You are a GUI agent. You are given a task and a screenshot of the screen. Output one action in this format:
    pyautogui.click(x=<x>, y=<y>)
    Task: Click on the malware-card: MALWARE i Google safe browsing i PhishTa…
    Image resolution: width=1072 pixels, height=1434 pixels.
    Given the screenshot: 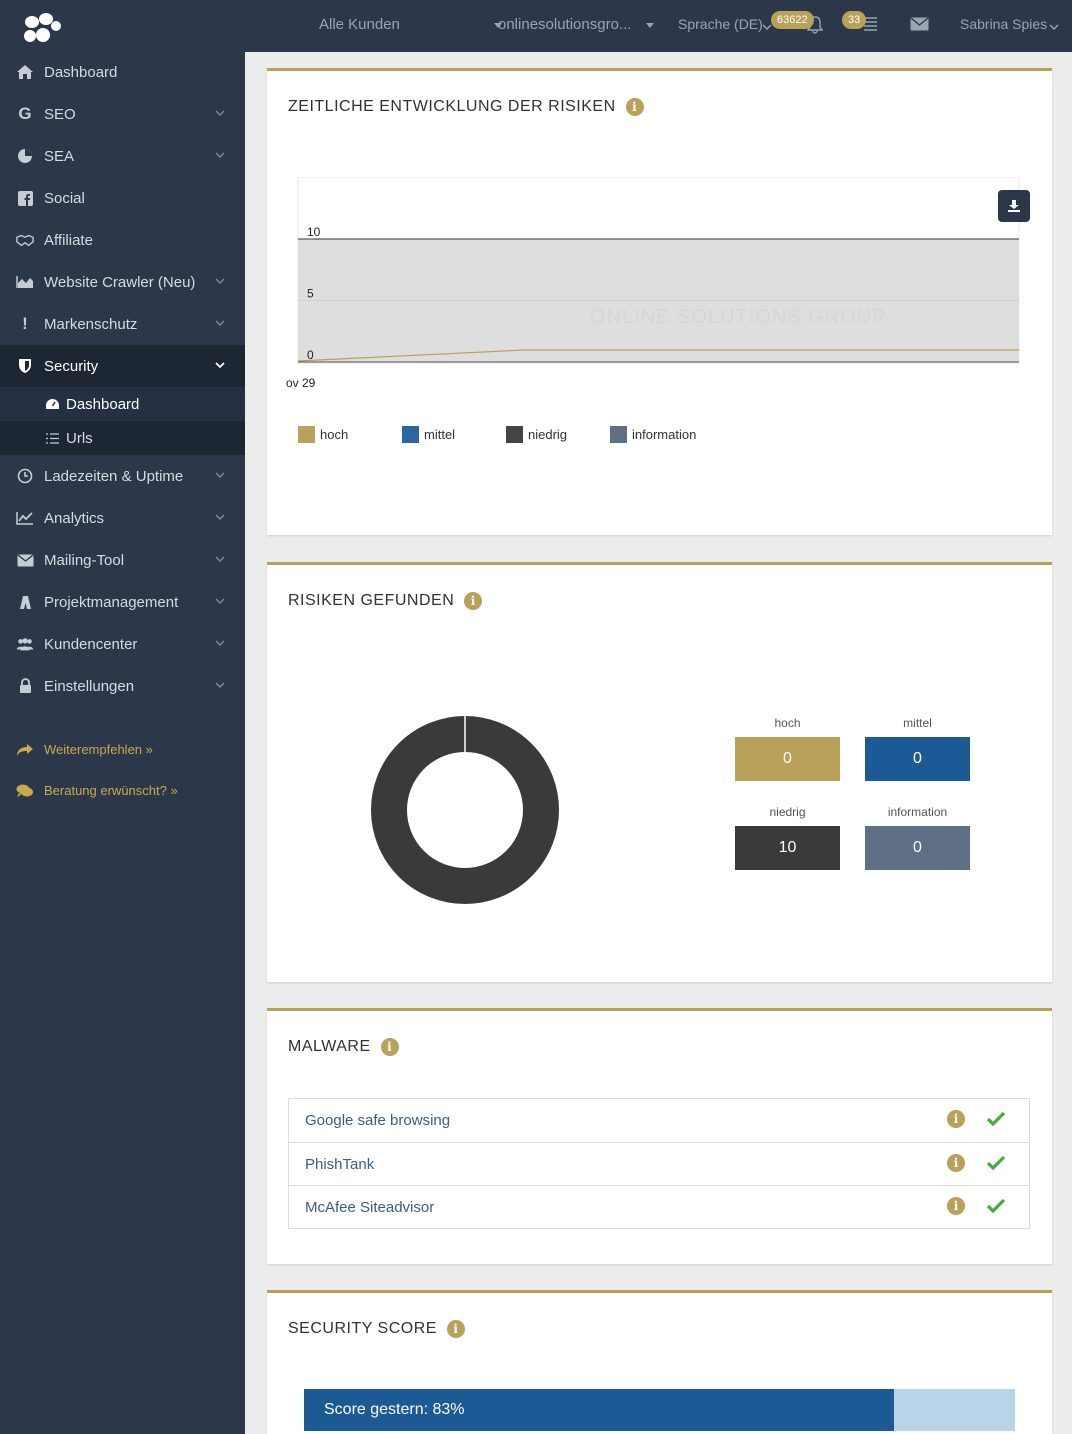 What is the action you would take?
    pyautogui.click(x=659, y=1136)
    